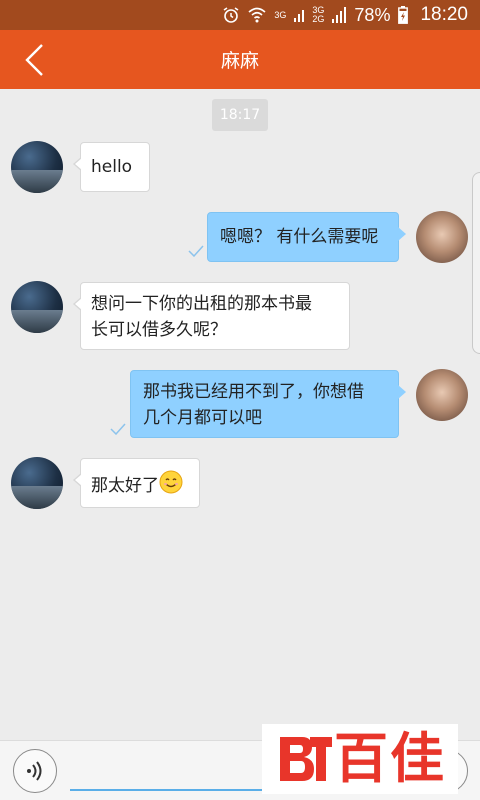  What do you see at coordinates (444, 14) in the screenshot?
I see `status-time: 18:20` at bounding box center [444, 14].